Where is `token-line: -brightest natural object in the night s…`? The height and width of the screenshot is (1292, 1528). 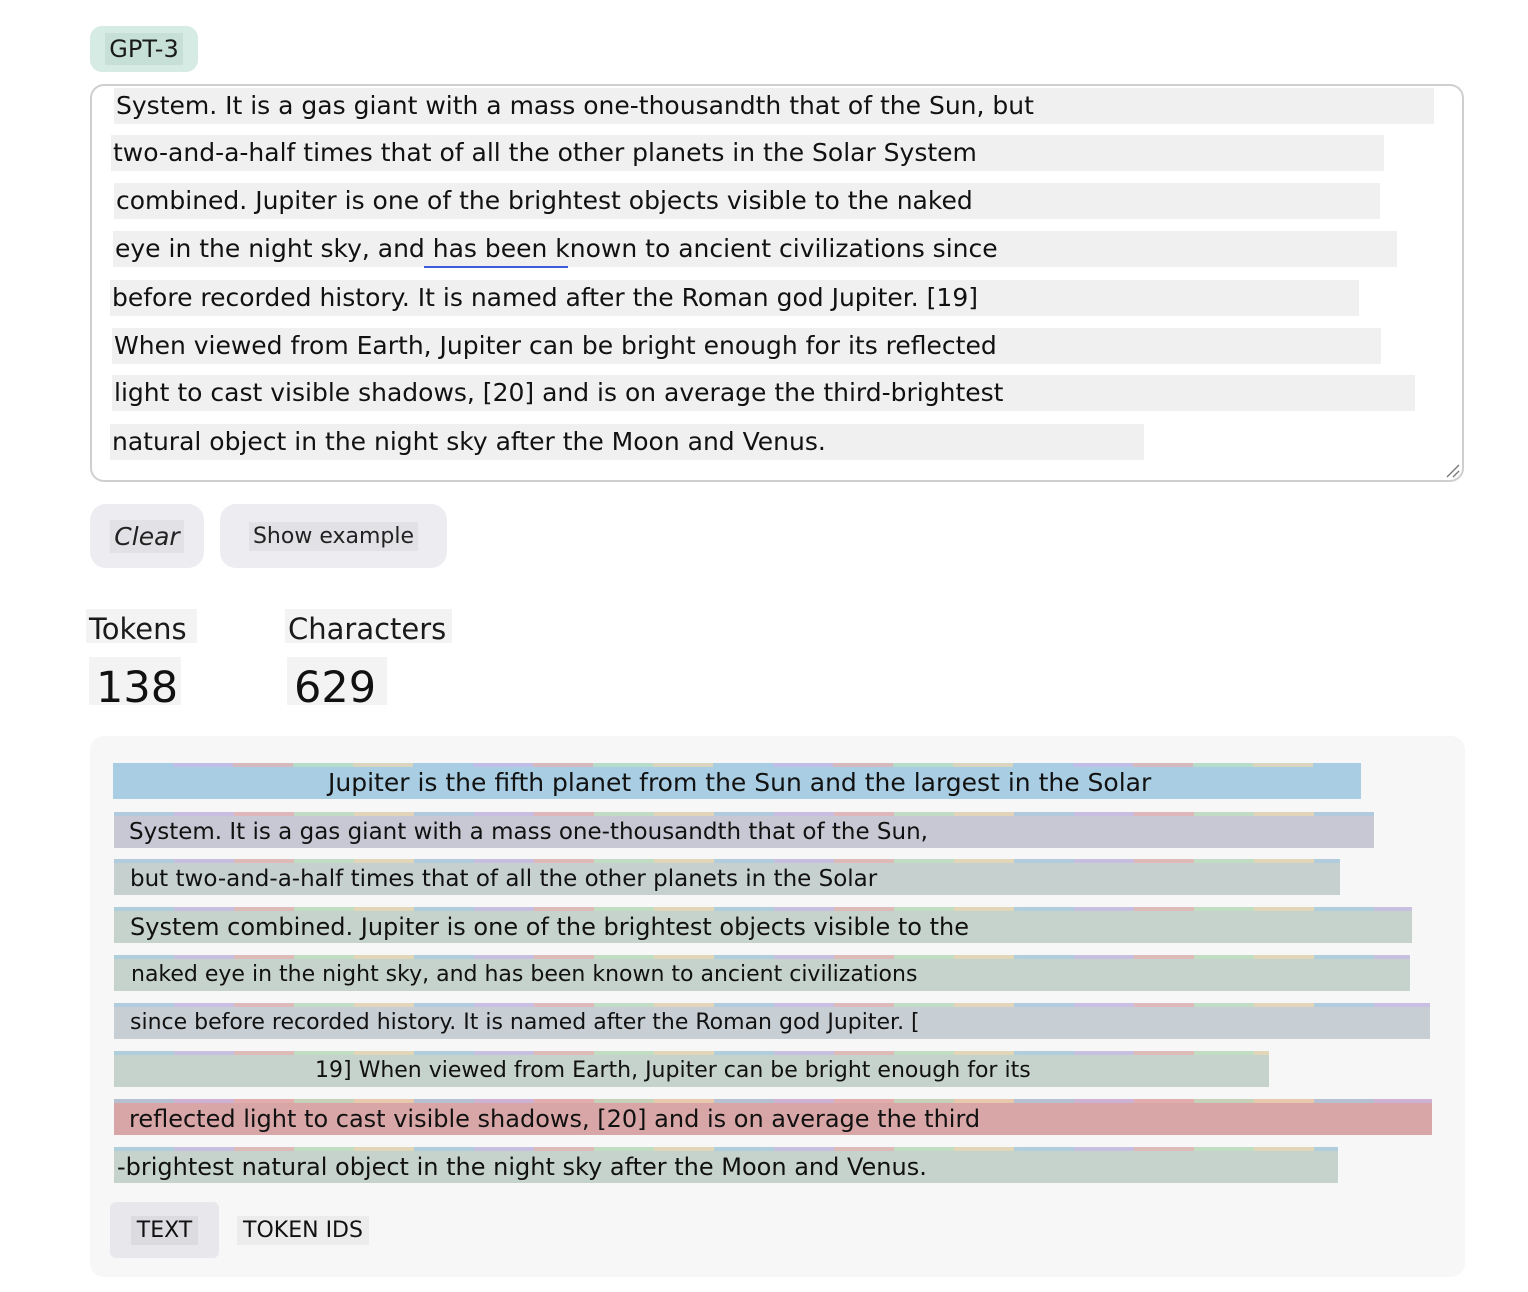
token-line: -brightest natural object in the night s… is located at coordinates (726, 1165).